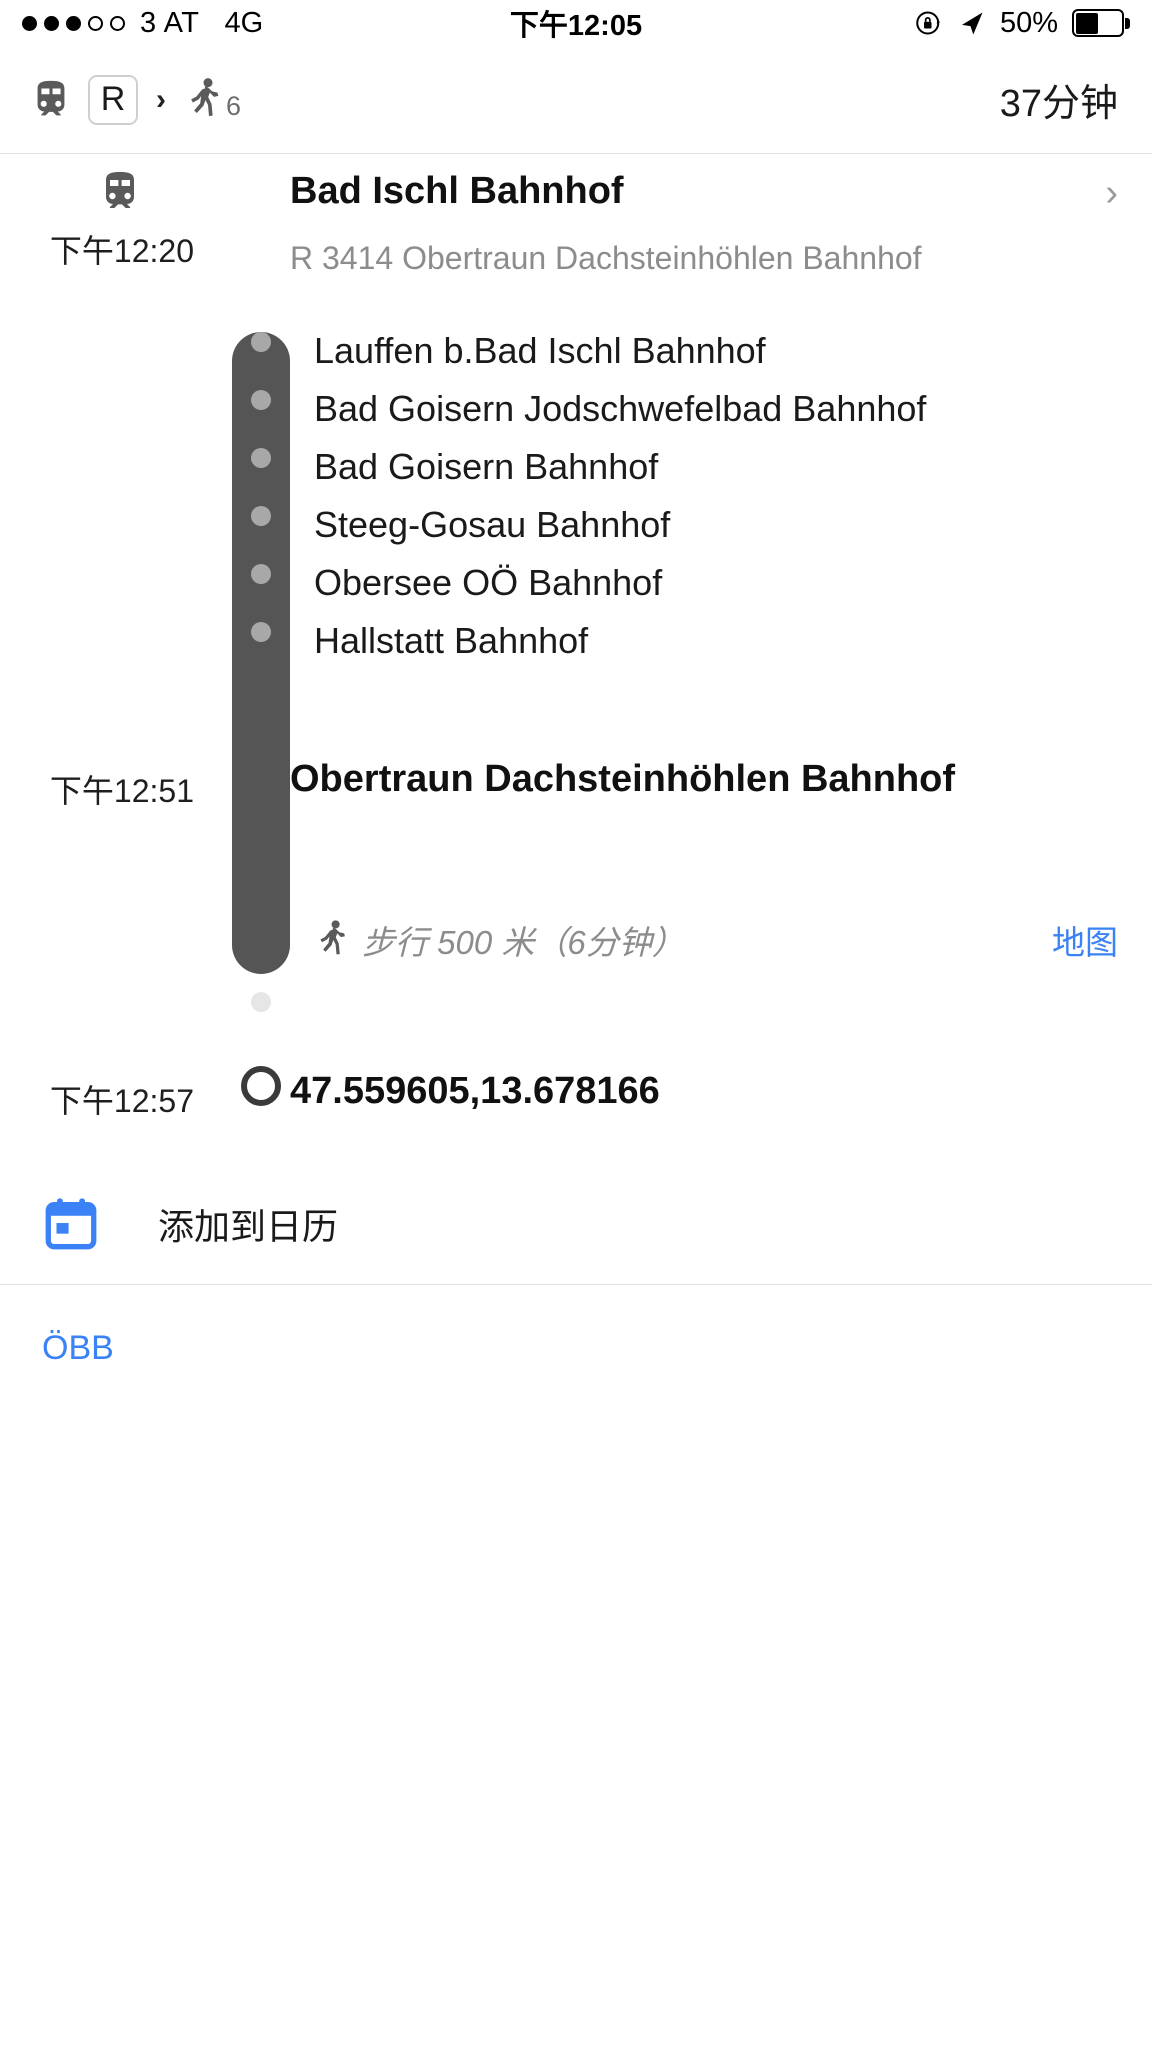  I want to click on network-type-label: 4G, so click(244, 22).